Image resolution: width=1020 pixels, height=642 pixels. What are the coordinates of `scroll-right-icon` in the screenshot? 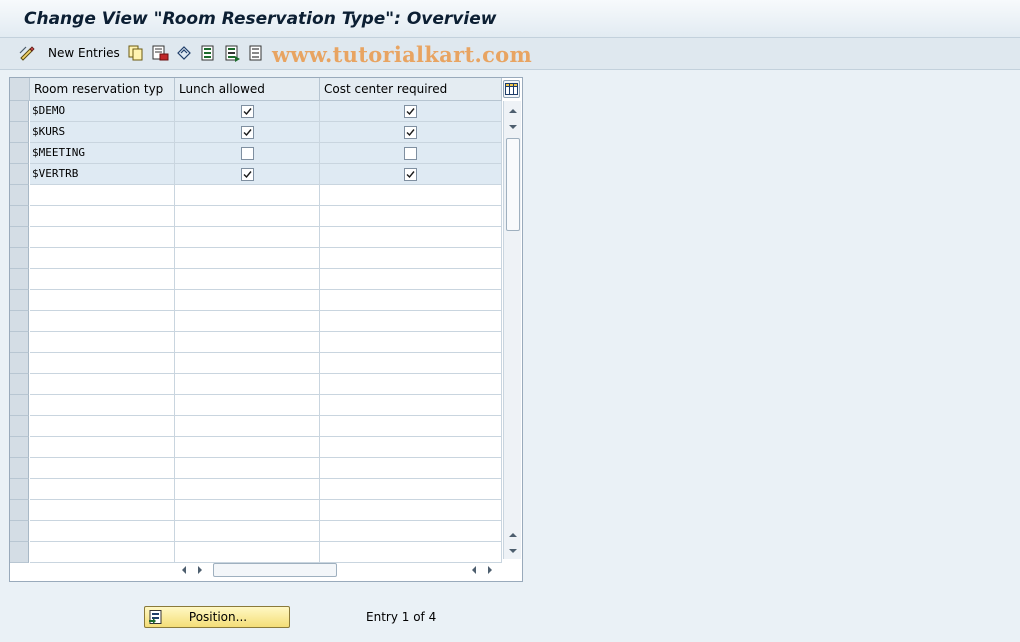 It's located at (200, 570).